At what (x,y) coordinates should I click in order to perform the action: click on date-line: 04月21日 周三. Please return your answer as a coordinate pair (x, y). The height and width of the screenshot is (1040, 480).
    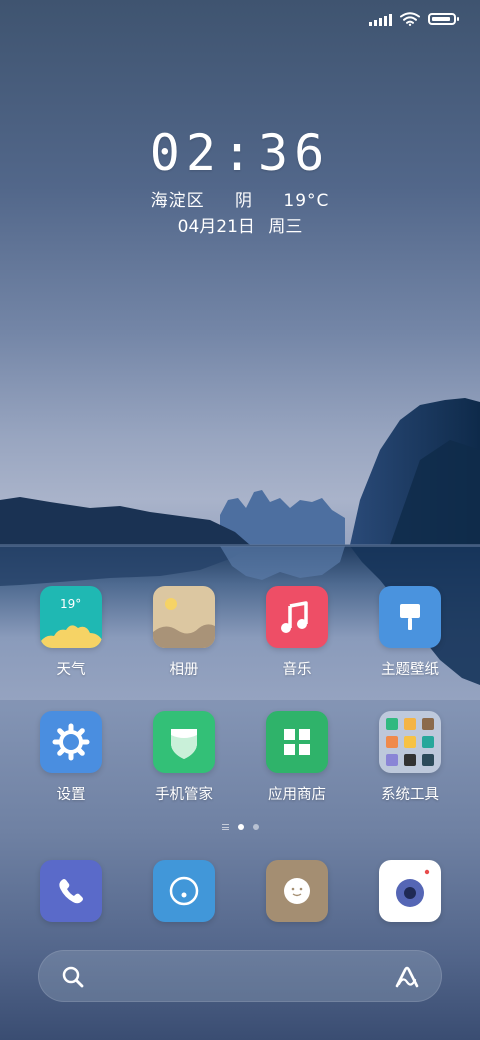
    Looking at the image, I should click on (240, 224).